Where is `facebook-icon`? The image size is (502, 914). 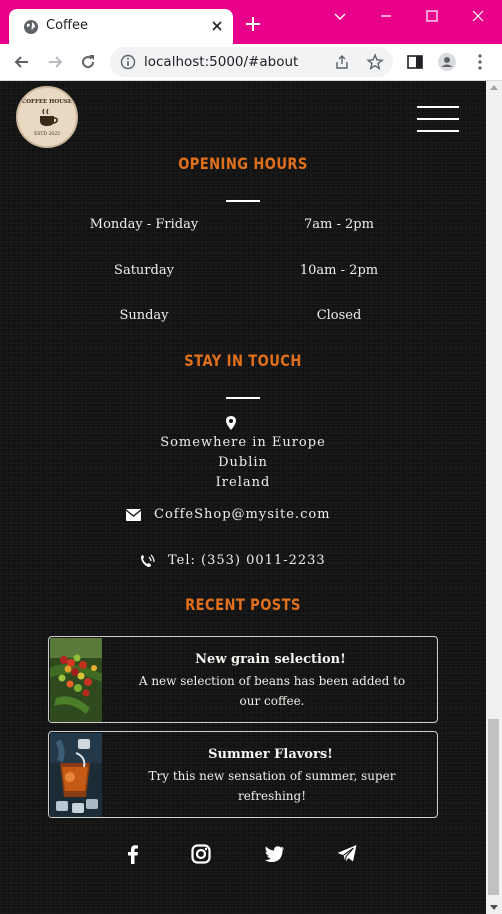
facebook-icon is located at coordinates (133, 854).